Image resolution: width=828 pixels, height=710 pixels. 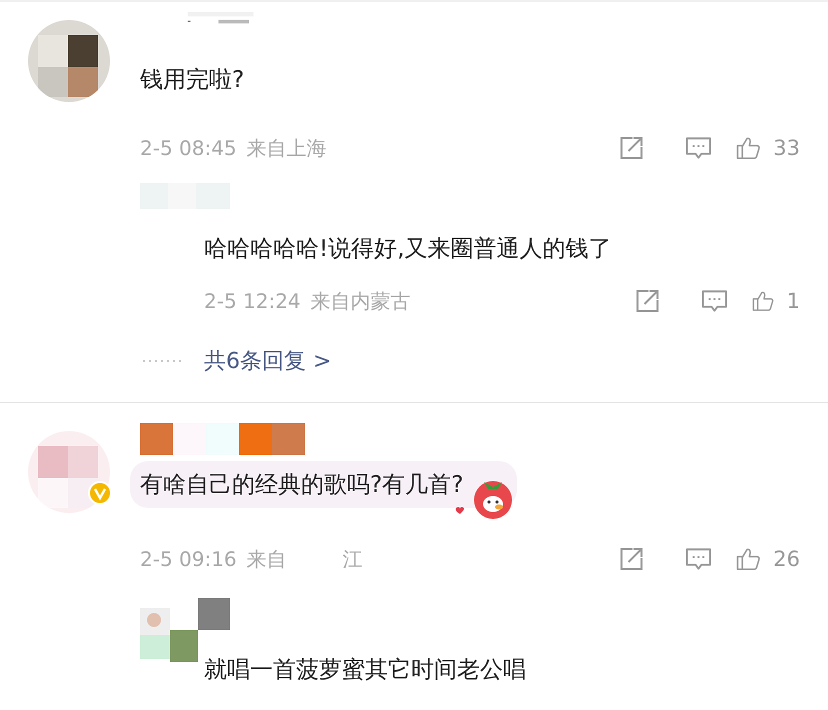 I want to click on like-count: 33, so click(x=786, y=148).